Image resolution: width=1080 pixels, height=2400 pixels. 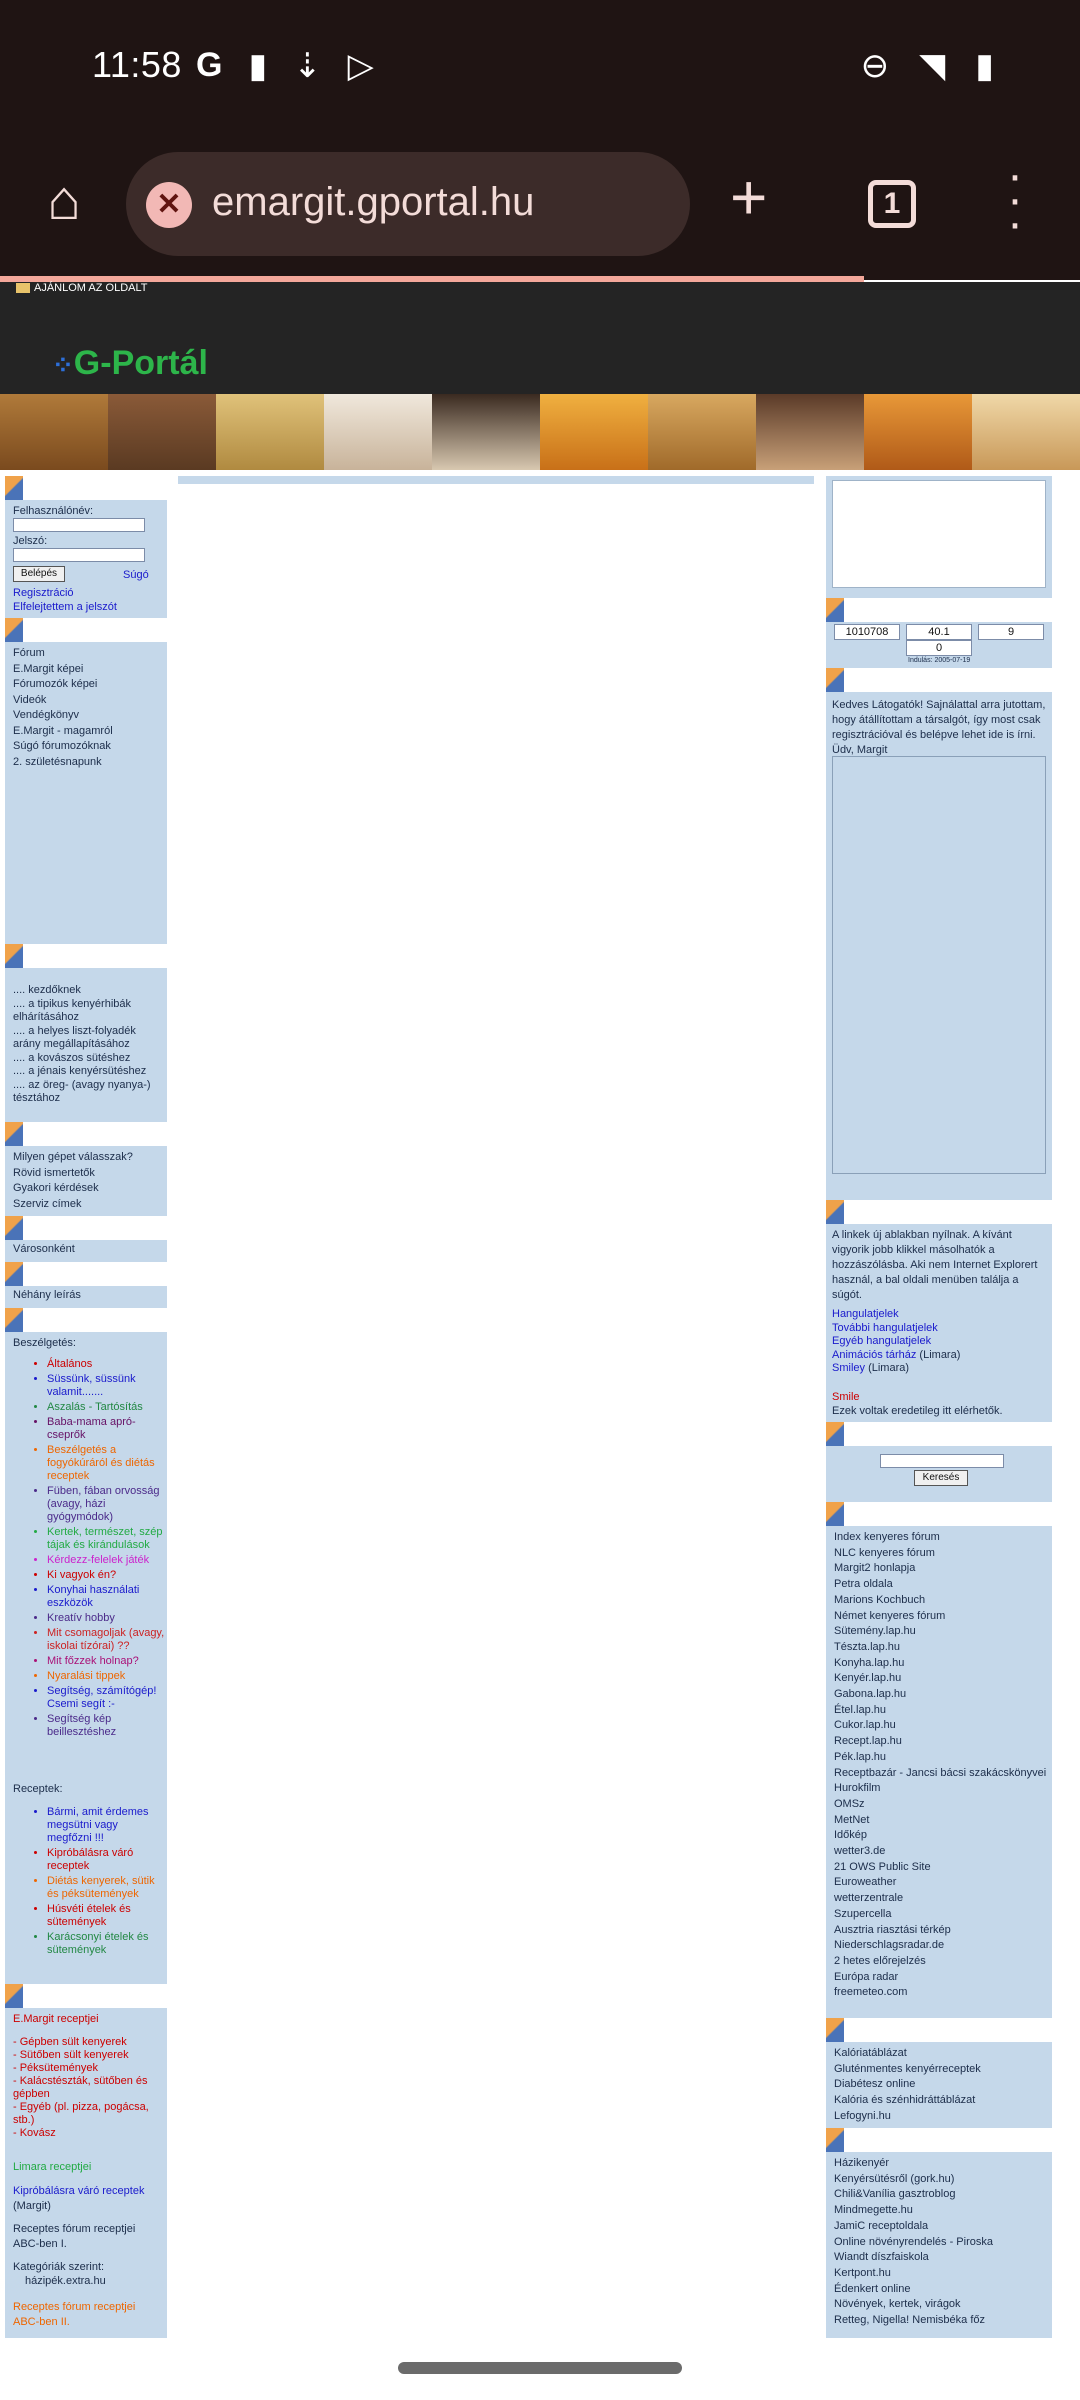 I want to click on forum-recipe-link: Diétás kenyerek, sütik és péksütemények, so click(x=106, y=1888).